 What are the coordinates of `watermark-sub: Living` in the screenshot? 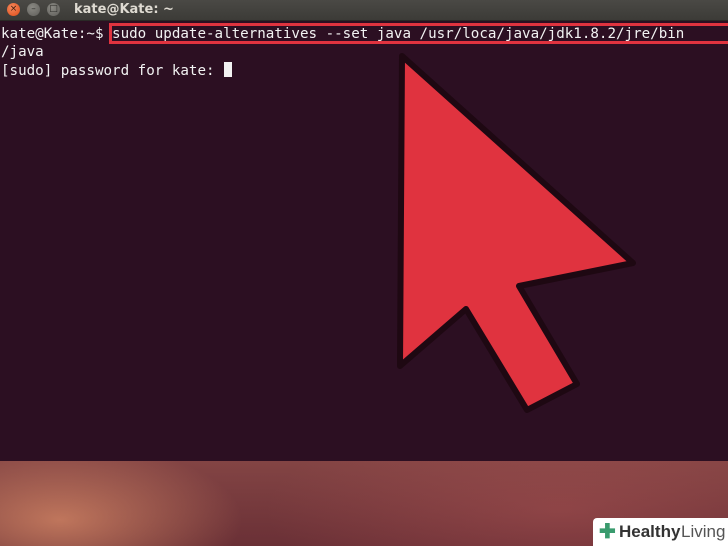 It's located at (703, 531).